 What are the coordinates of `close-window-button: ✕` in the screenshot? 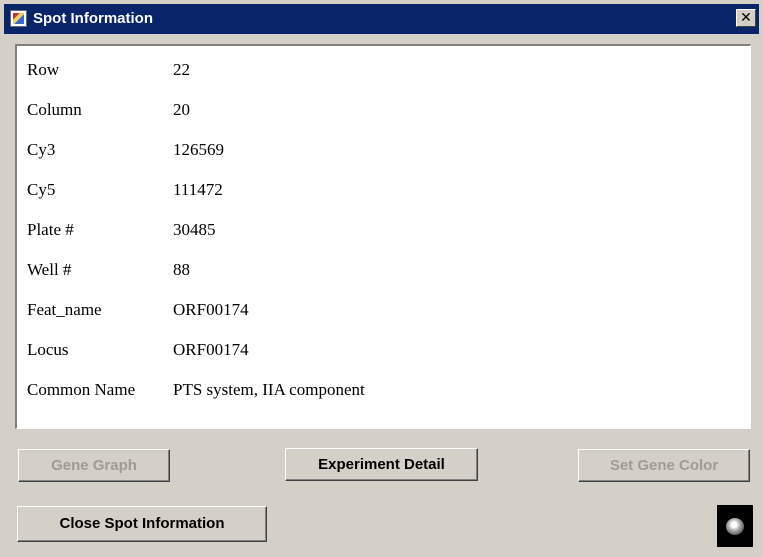 It's located at (746, 18).